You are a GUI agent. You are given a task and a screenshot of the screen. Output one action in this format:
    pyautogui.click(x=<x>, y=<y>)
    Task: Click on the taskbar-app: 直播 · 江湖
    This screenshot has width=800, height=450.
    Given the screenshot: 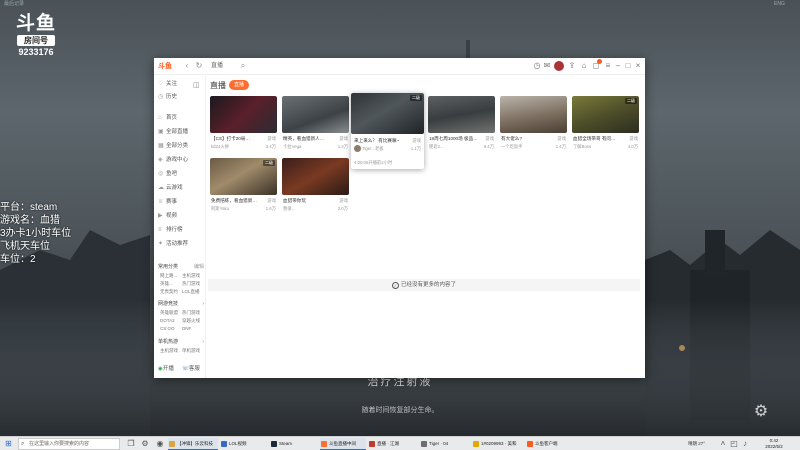 What is the action you would take?
    pyautogui.click(x=392, y=444)
    